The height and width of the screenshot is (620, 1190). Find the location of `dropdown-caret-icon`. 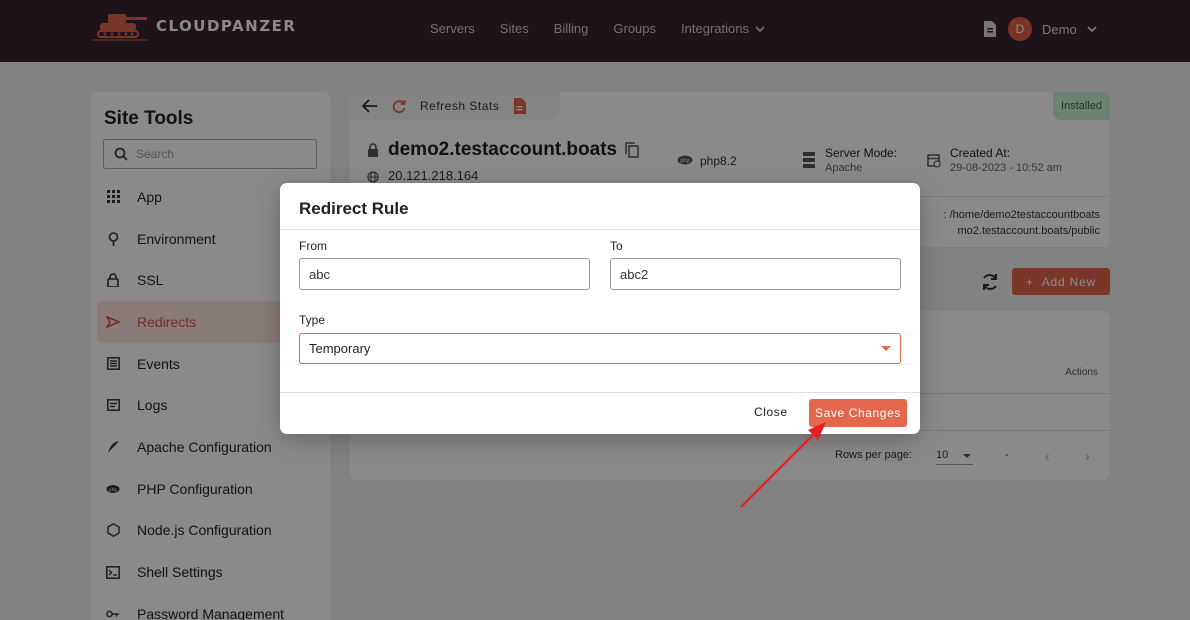

dropdown-caret-icon is located at coordinates (886, 348).